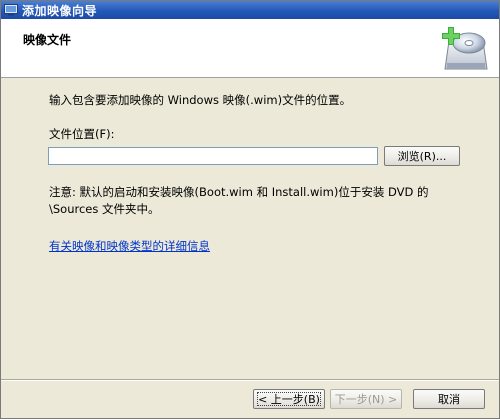  I want to click on file-location-label: 文件位置(F):, so click(82, 134).